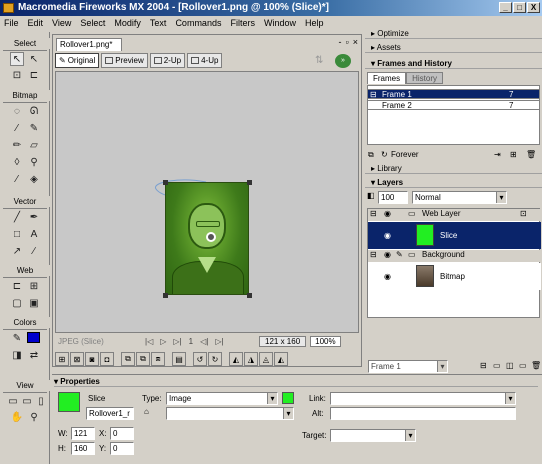 Image resolution: width=542 pixels, height=464 pixels. Describe the element at coordinates (34, 59) in the screenshot. I see `subselect-tool-icon: ↖` at that location.